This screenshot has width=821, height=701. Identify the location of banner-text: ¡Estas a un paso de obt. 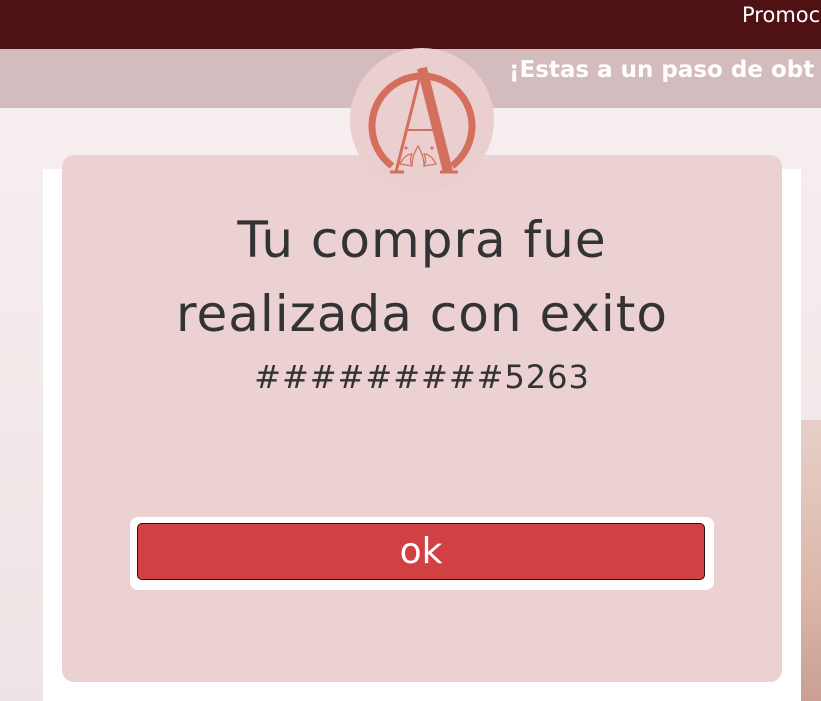
(662, 70).